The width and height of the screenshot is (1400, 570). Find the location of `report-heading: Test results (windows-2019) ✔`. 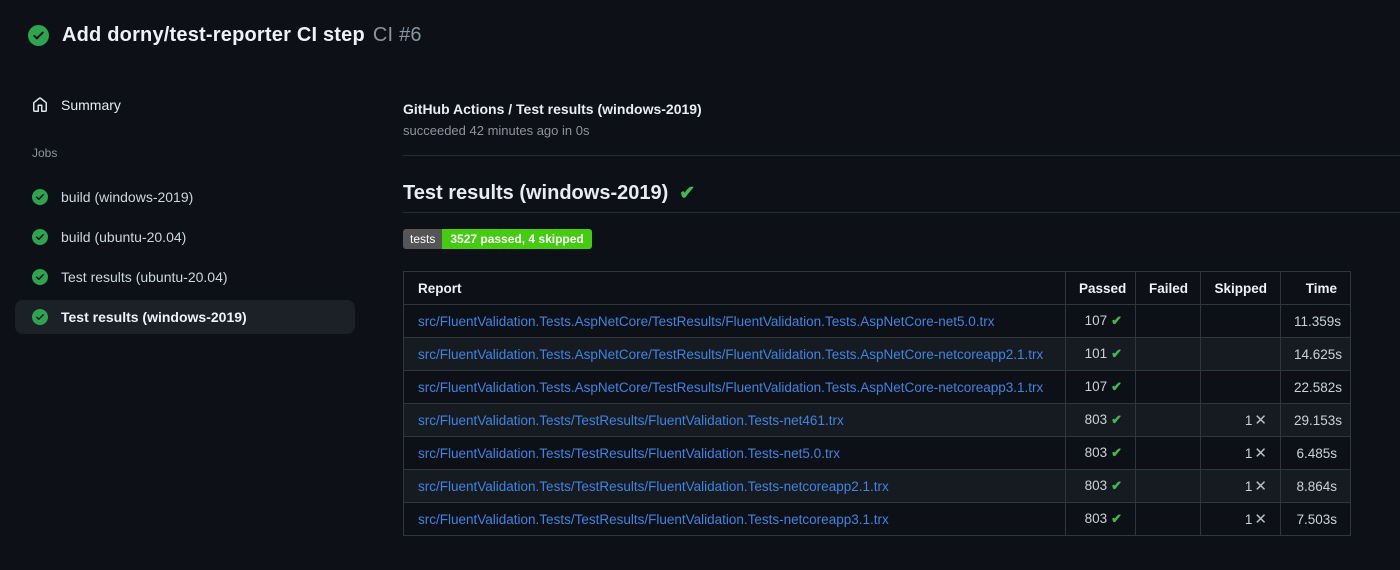

report-heading: Test results (windows-2019) ✔ is located at coordinates (549, 193).